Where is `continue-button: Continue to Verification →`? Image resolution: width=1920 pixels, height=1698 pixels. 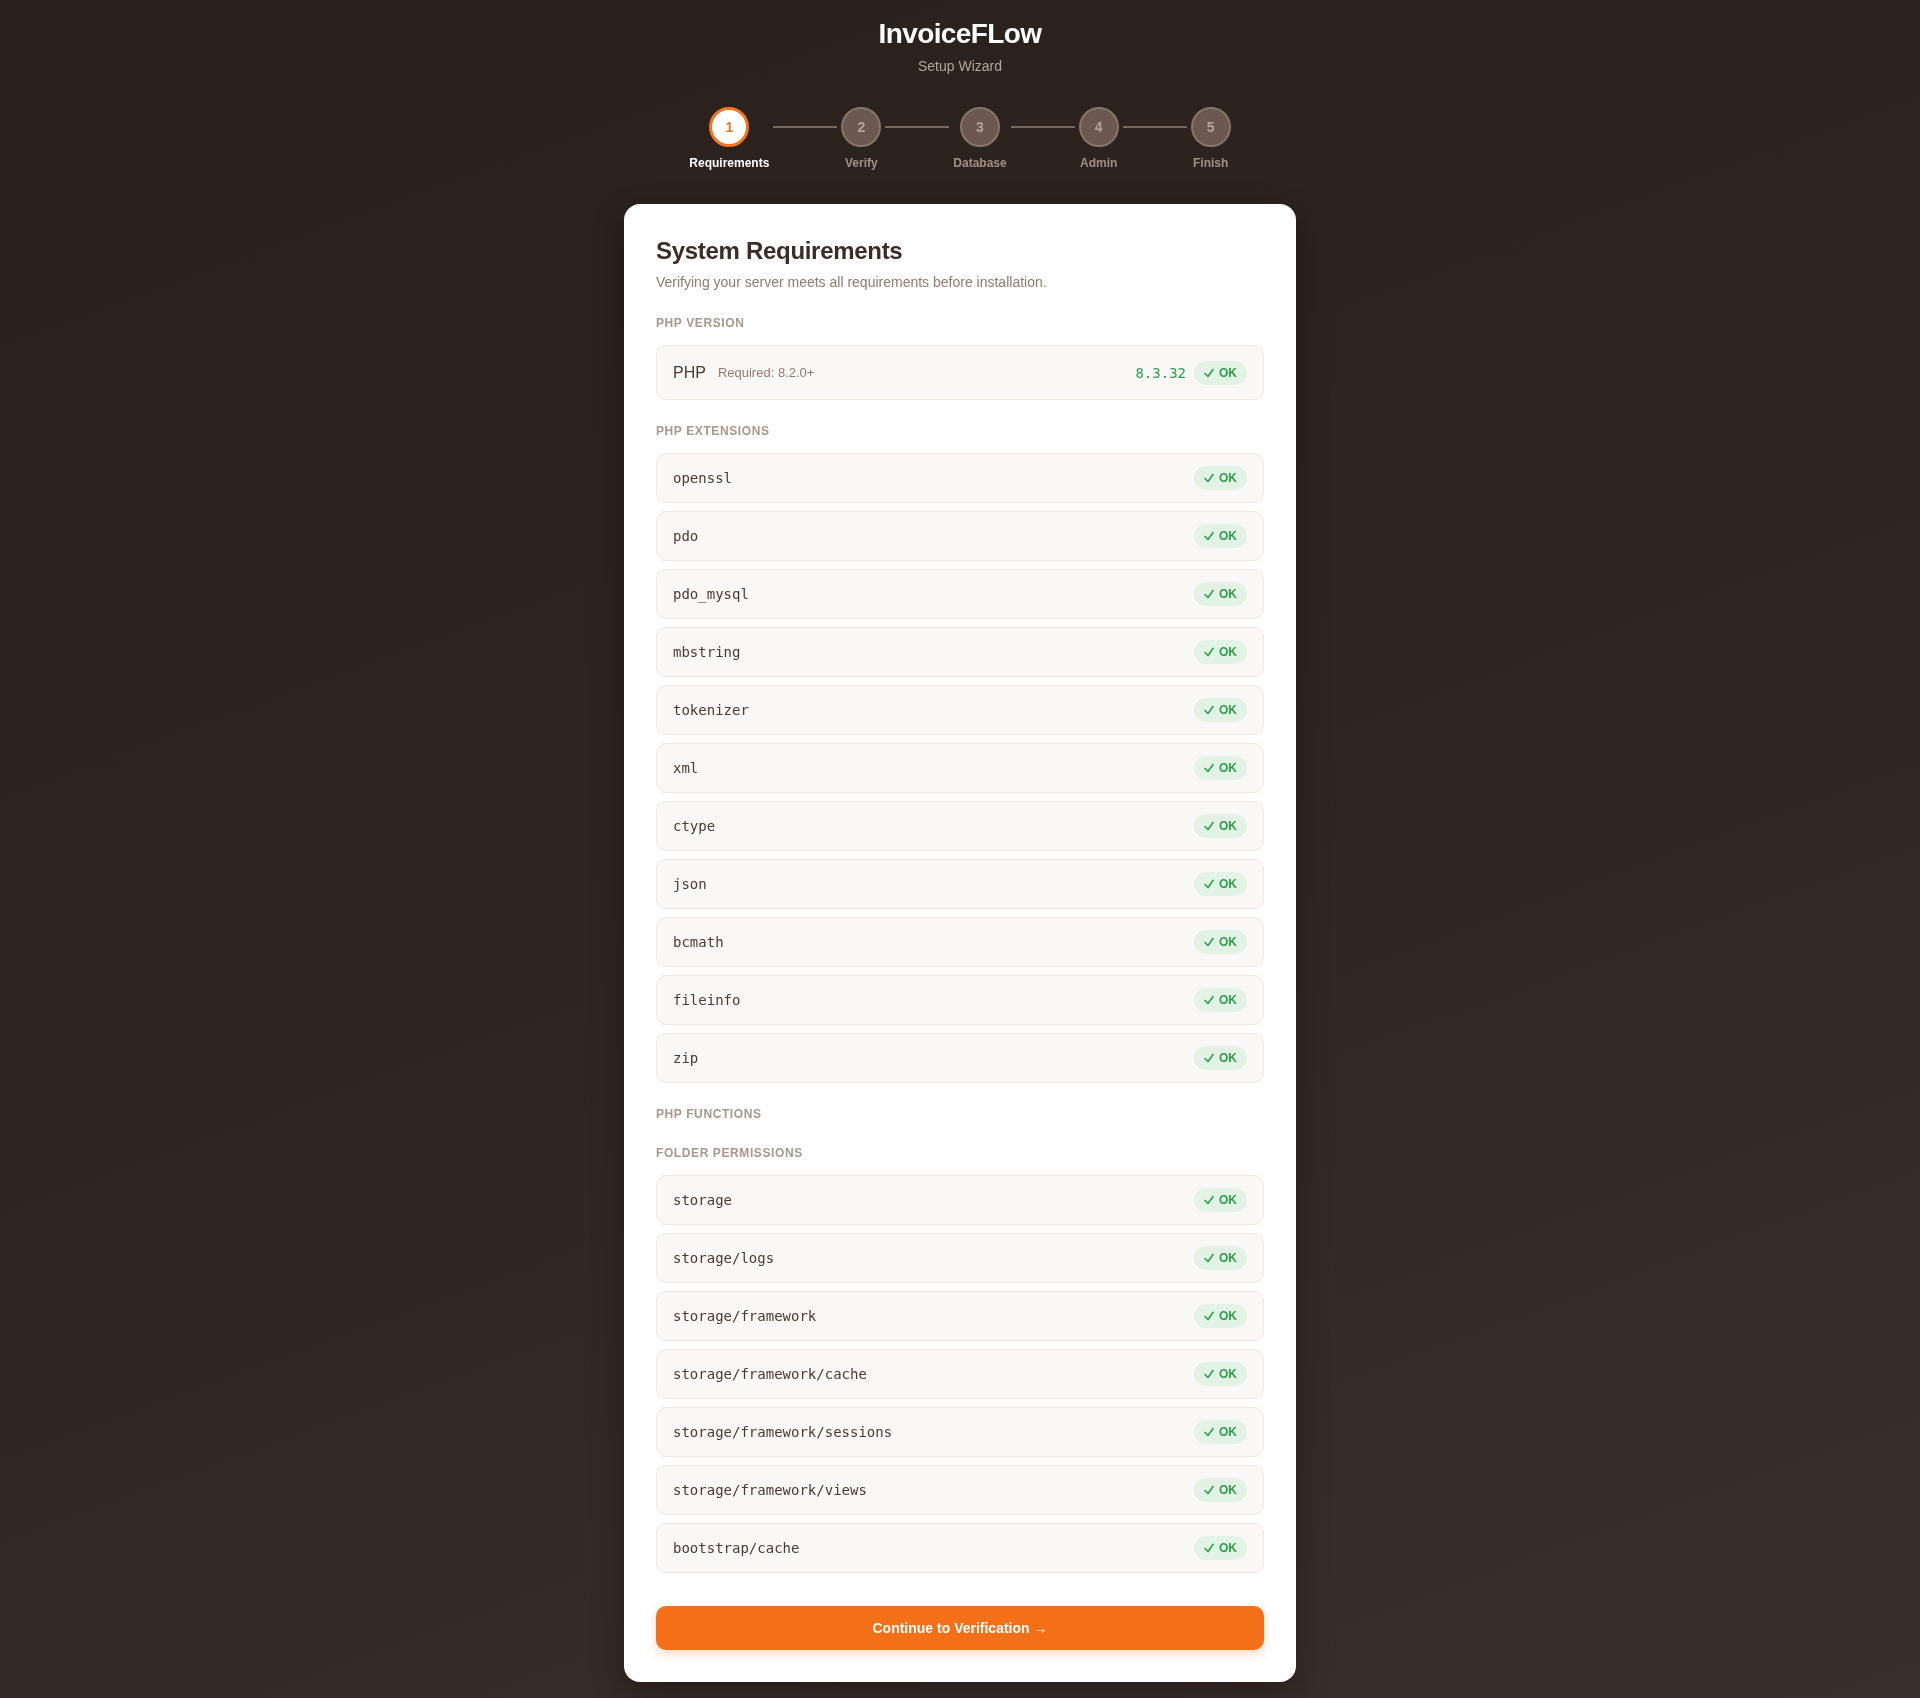
continue-button: Continue to Verification → is located at coordinates (960, 1628).